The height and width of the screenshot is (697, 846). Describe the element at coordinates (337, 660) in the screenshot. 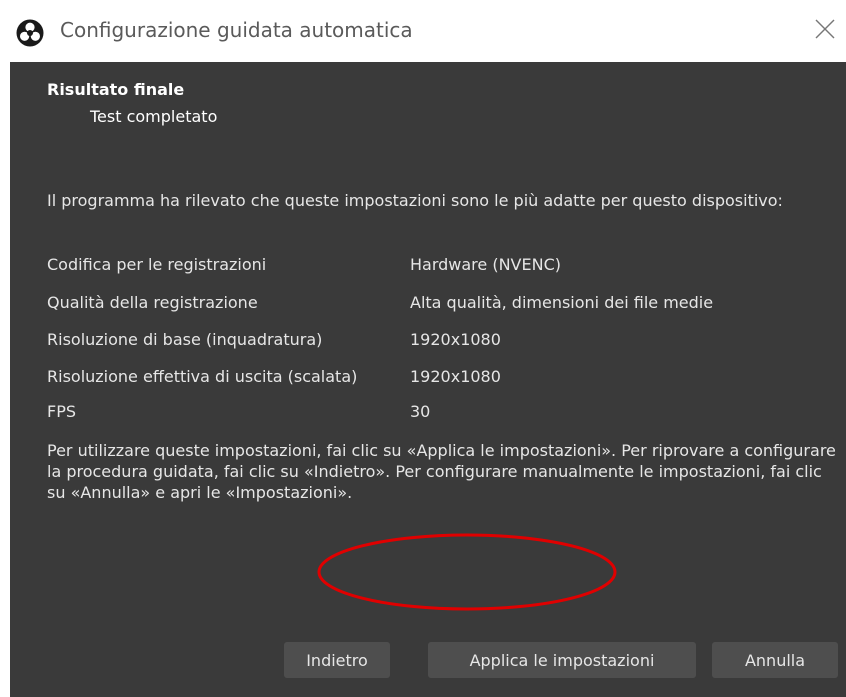

I see `back-button: Indietro` at that location.